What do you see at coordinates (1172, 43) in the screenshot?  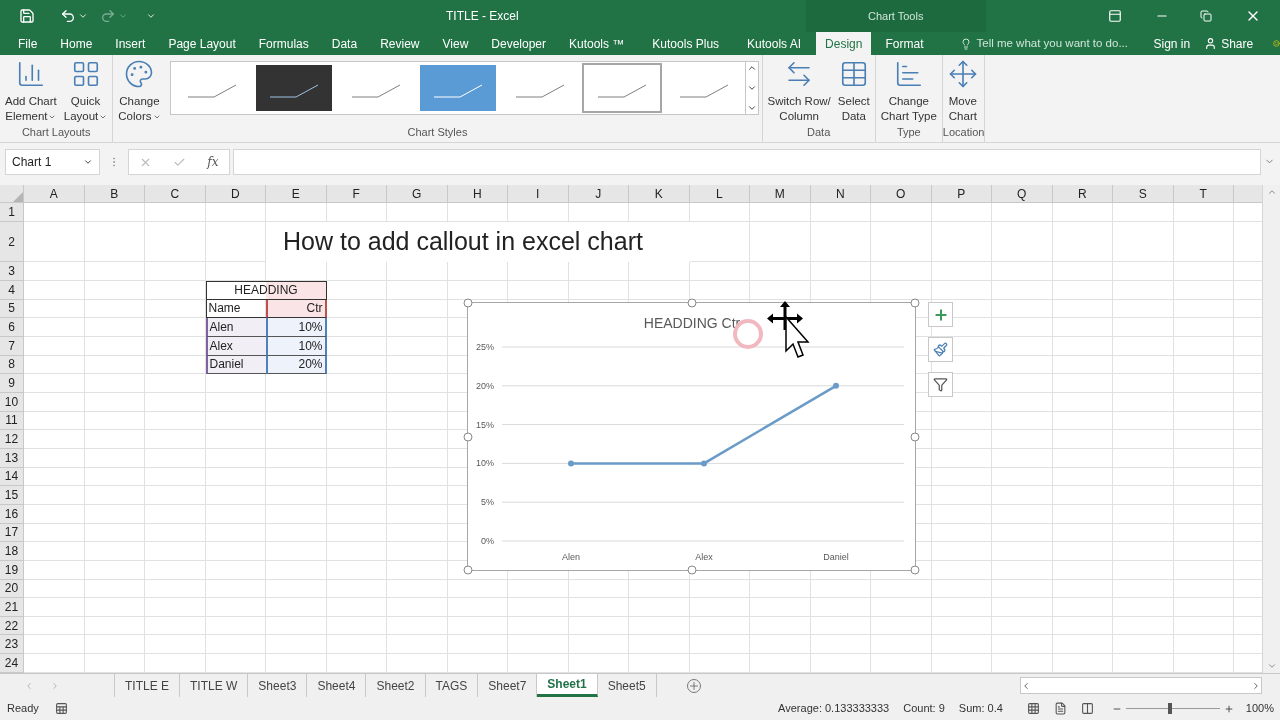 I see `sign-in-link: Sign in` at bounding box center [1172, 43].